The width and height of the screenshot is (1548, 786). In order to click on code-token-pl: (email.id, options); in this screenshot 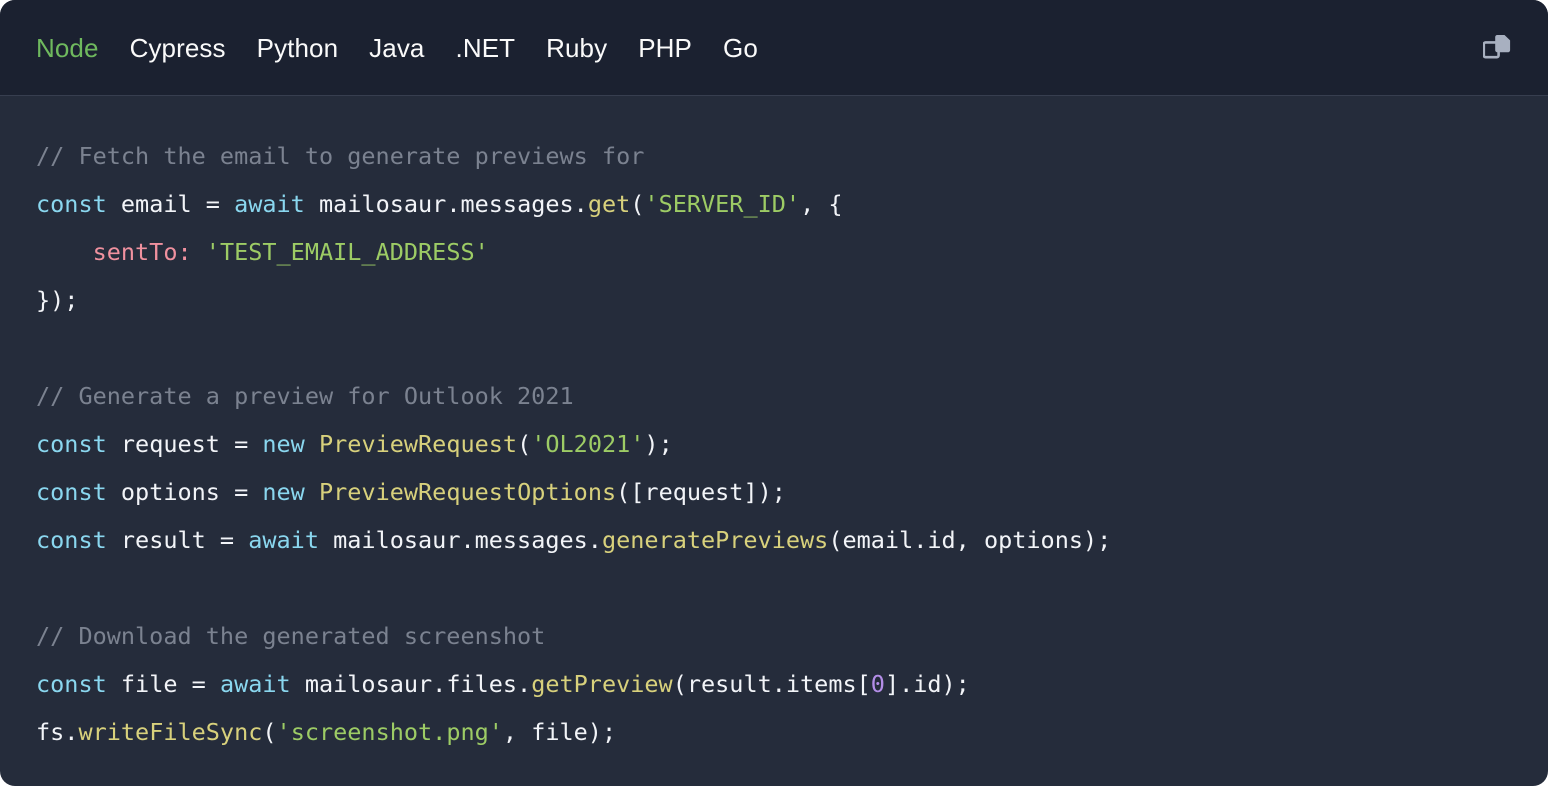, I will do `click(970, 540)`.